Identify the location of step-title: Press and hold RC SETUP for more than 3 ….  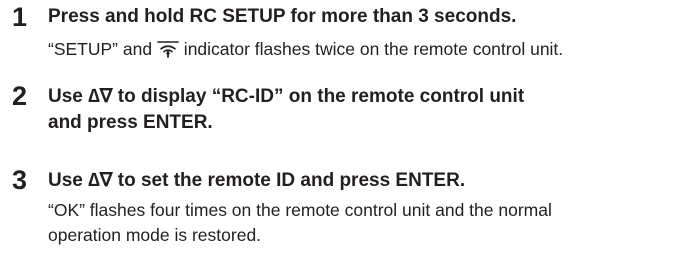
(282, 16).